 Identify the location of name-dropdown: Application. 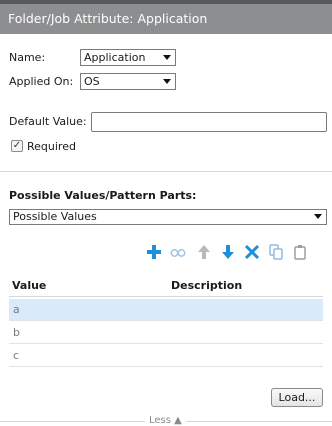
(128, 57).